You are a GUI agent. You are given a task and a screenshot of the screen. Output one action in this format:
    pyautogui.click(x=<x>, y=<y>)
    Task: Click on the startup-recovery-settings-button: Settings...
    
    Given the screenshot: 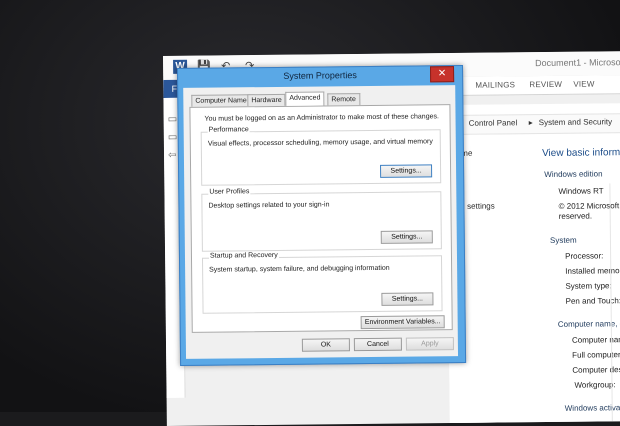 What is the action you would take?
    pyautogui.click(x=407, y=299)
    